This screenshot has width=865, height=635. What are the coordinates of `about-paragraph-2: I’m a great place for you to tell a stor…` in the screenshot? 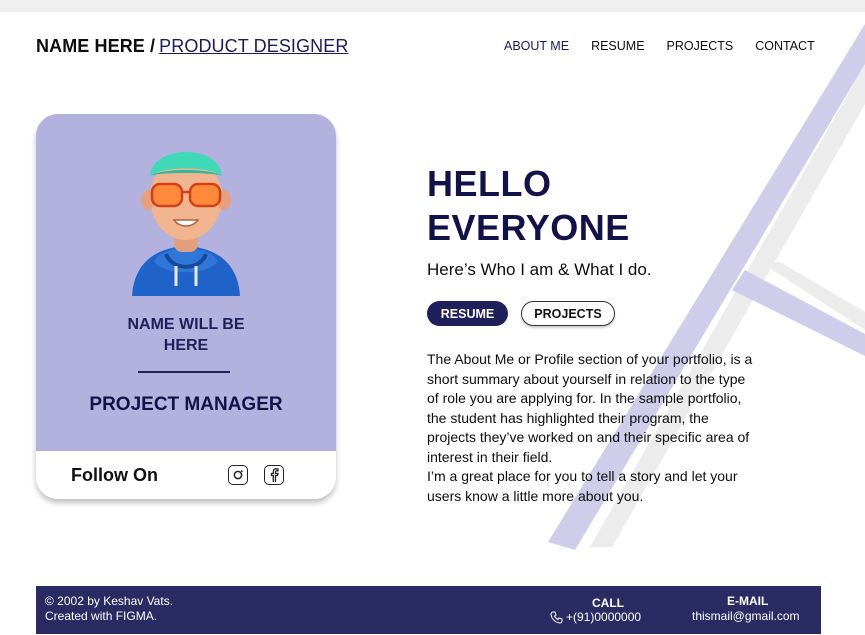 It's located at (582, 486).